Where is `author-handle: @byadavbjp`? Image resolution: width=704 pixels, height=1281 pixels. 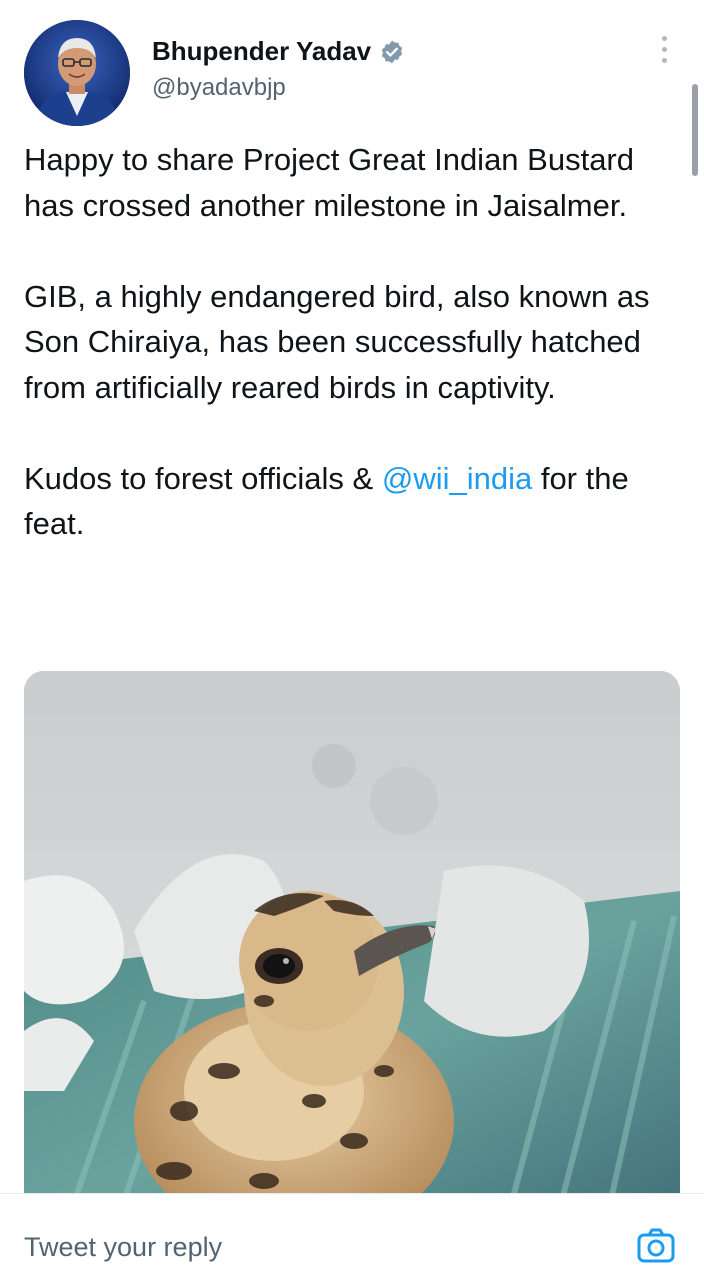 author-handle: @byadavbjp is located at coordinates (219, 88).